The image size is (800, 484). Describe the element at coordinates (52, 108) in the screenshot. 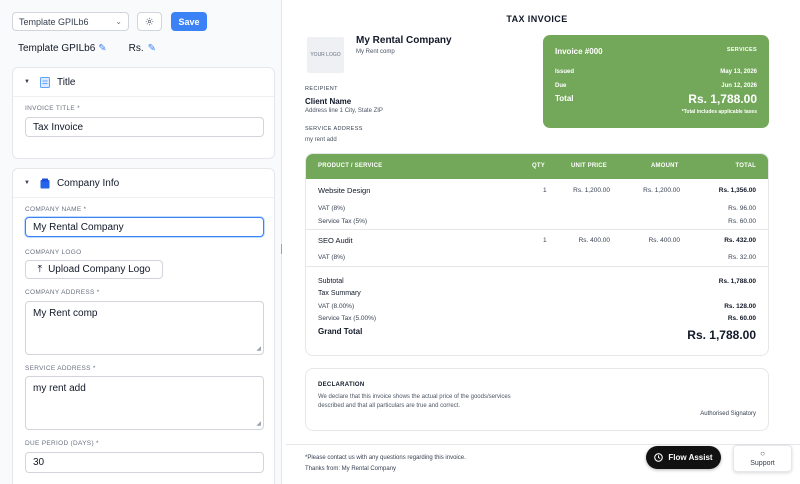

I see `invoice-title-label: INVOICE TITLE *` at that location.